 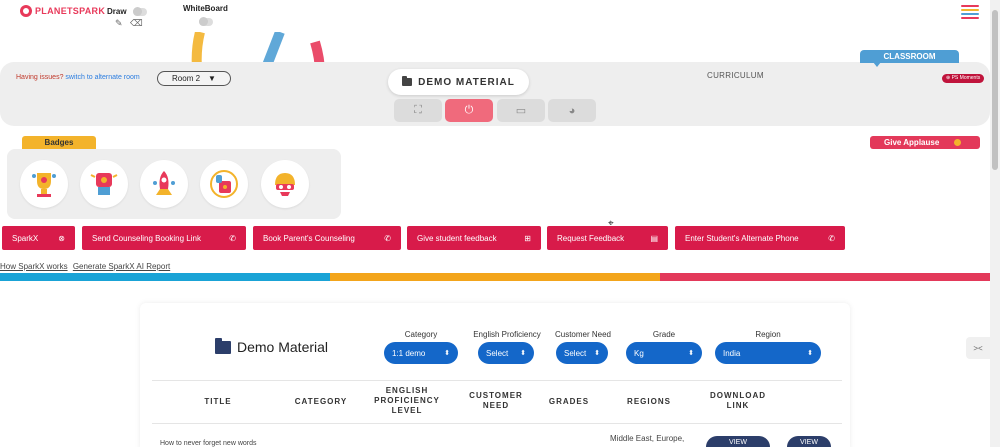 What do you see at coordinates (62, 11) in the screenshot?
I see `brand-logo: PLANETSPARK` at bounding box center [62, 11].